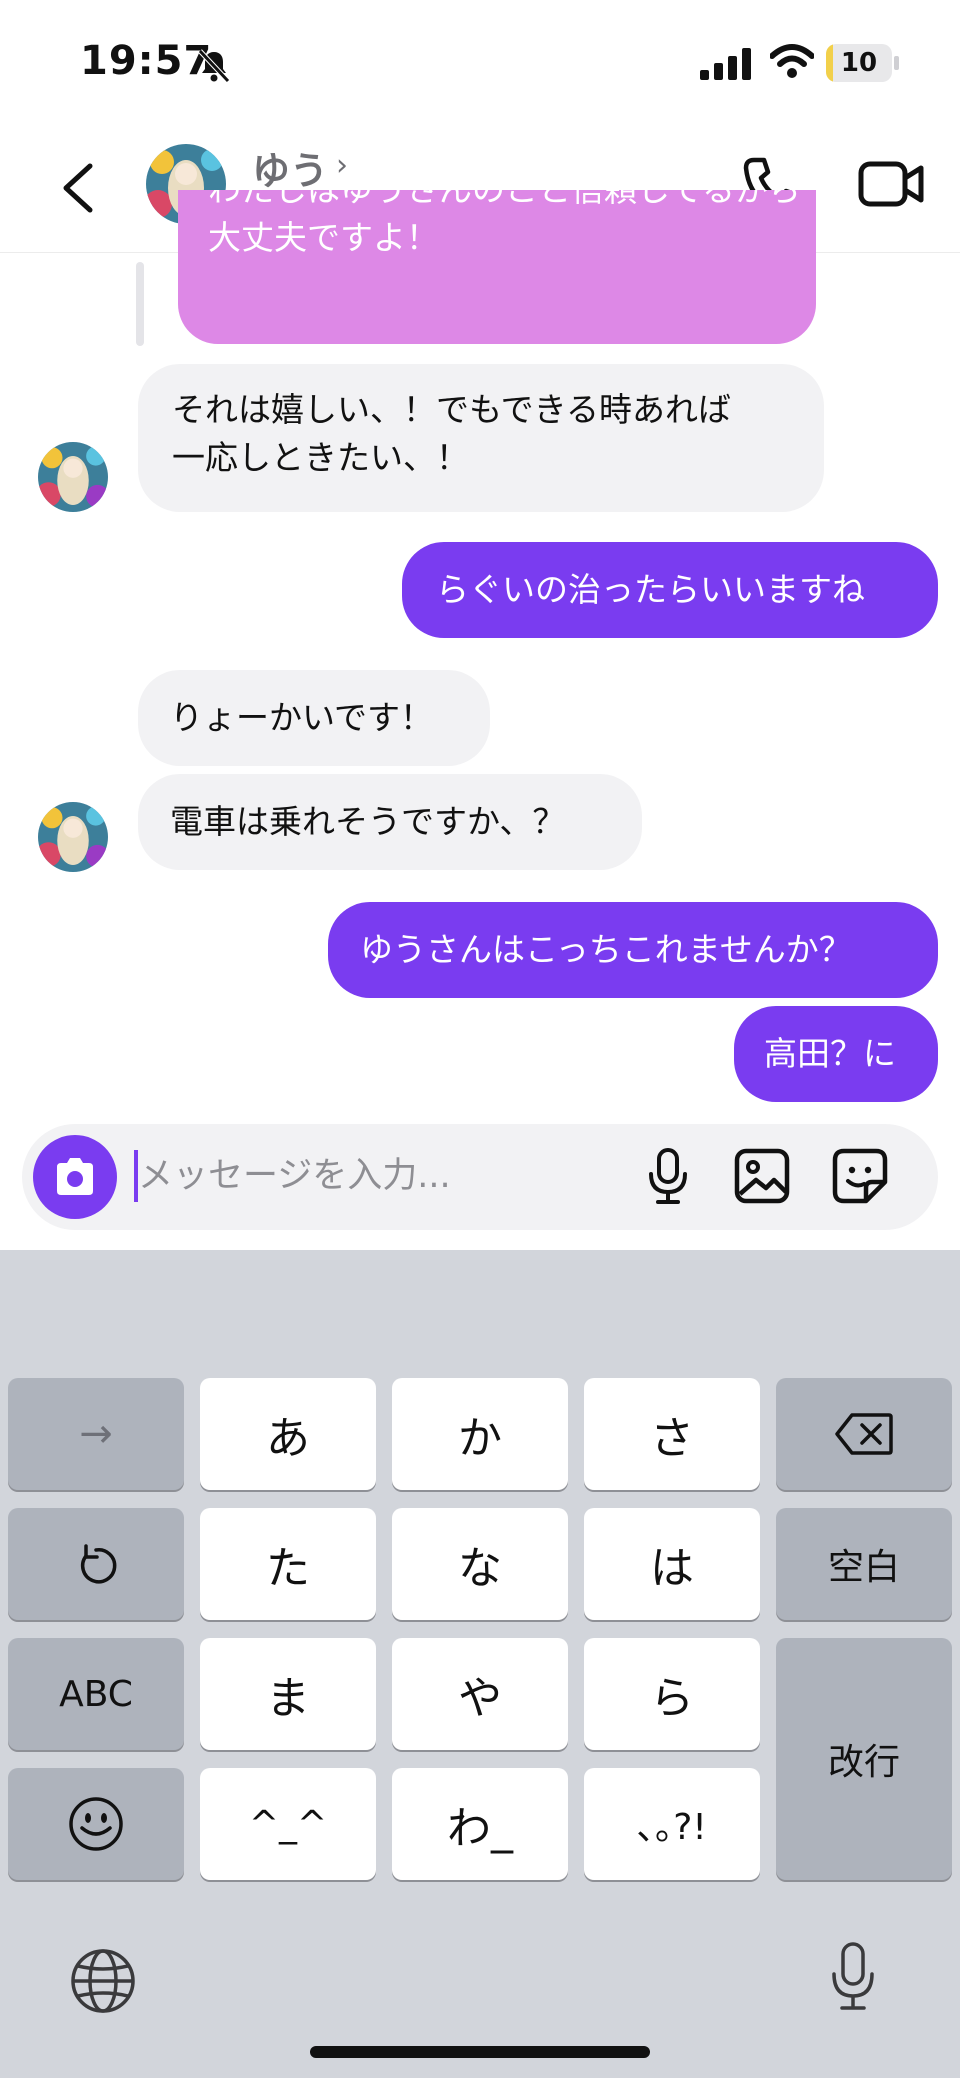  I want to click on message-outgoing: ゆうさんはこっちこれませんか？, so click(633, 950).